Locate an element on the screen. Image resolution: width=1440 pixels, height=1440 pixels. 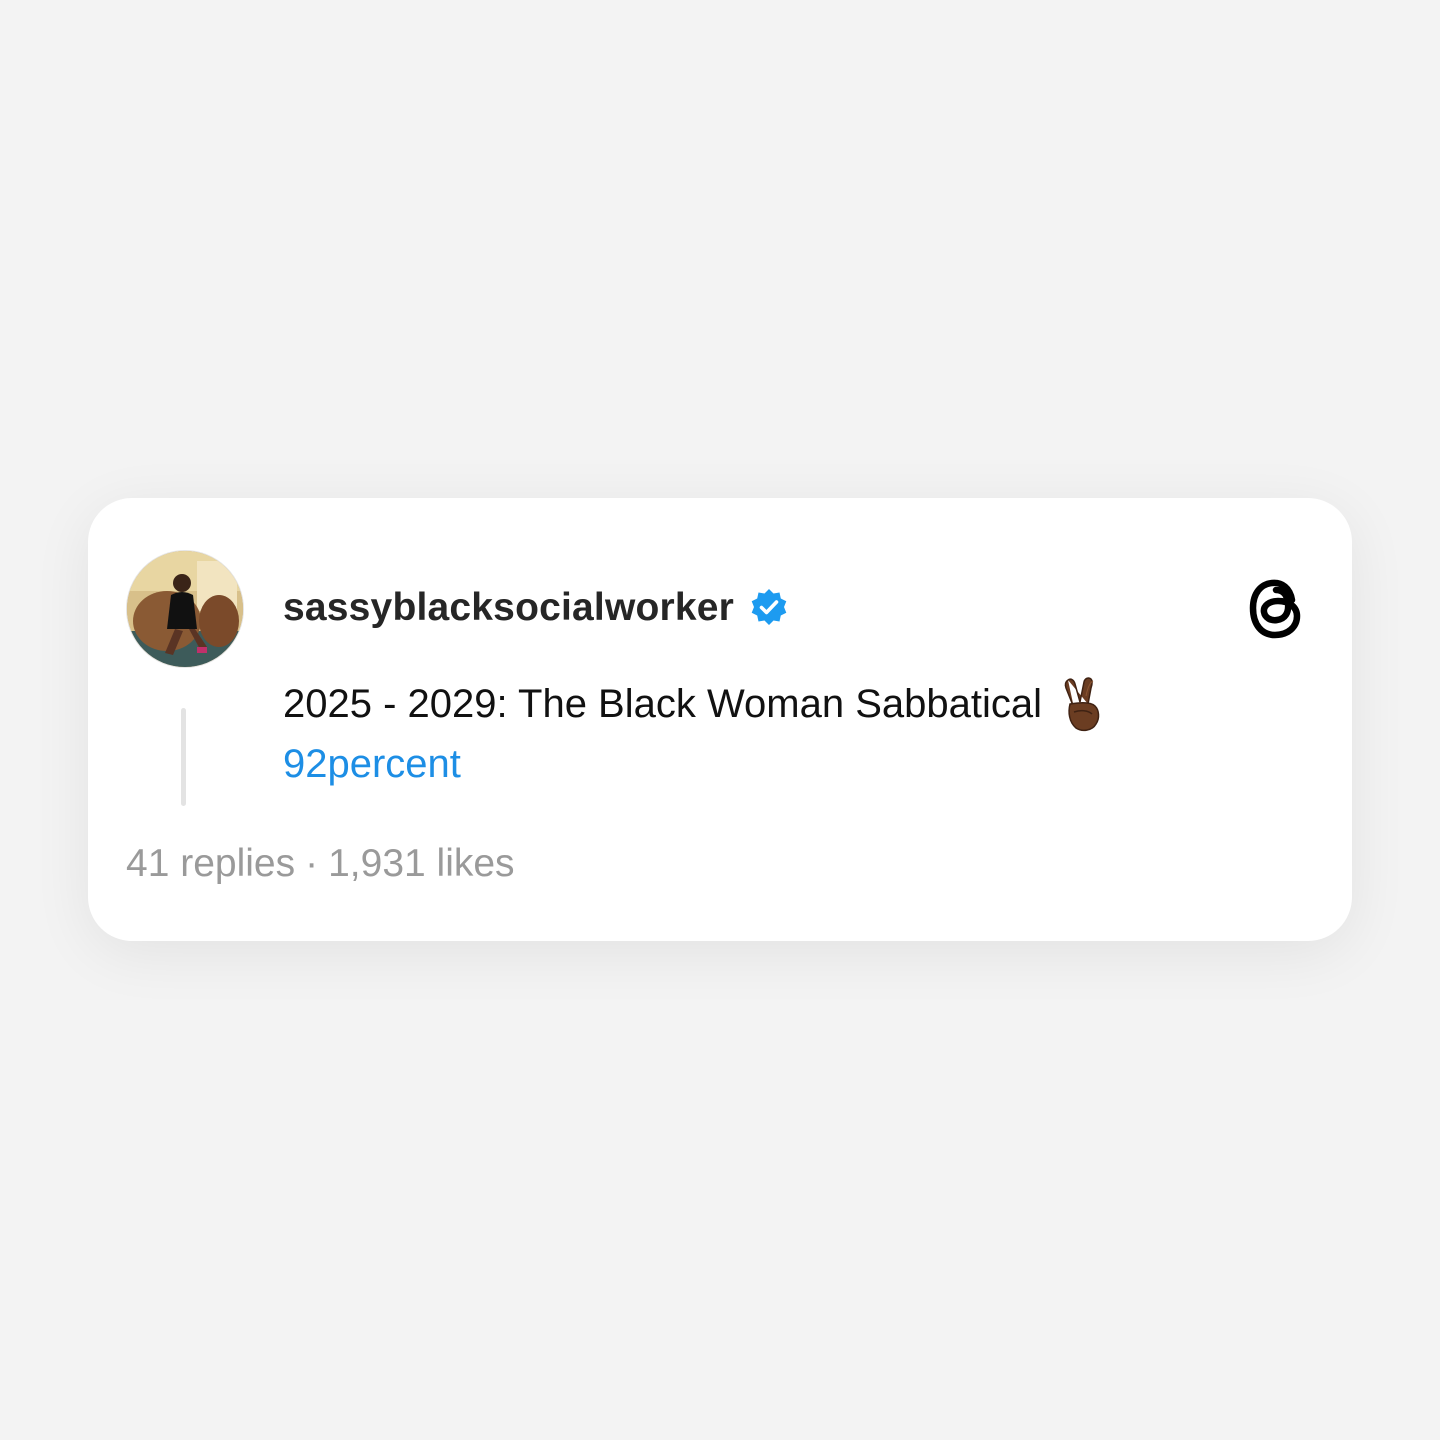
post-header: sassyblacksocialworker is located at coordinates (536, 608).